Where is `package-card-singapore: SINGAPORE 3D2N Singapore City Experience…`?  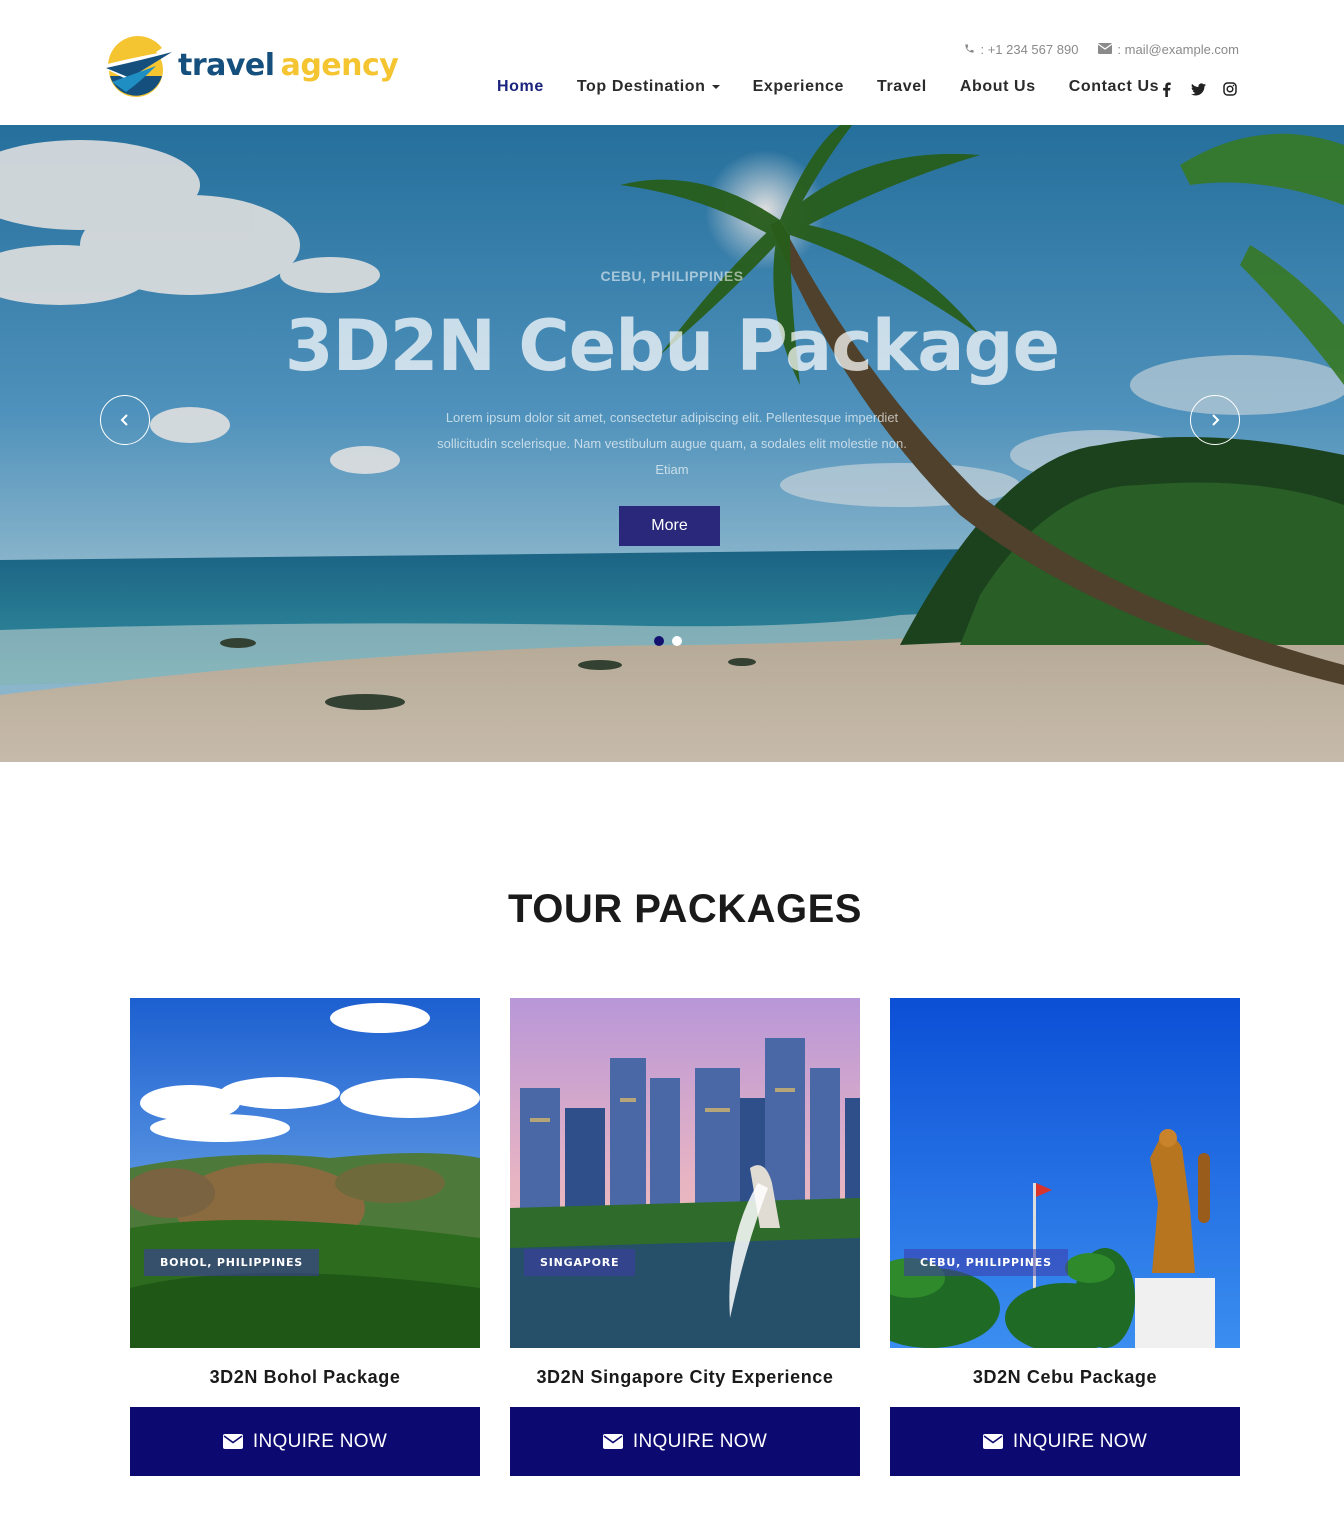
package-card-singapore: SINGAPORE 3D2N Singapore City Experience… is located at coordinates (685, 1237).